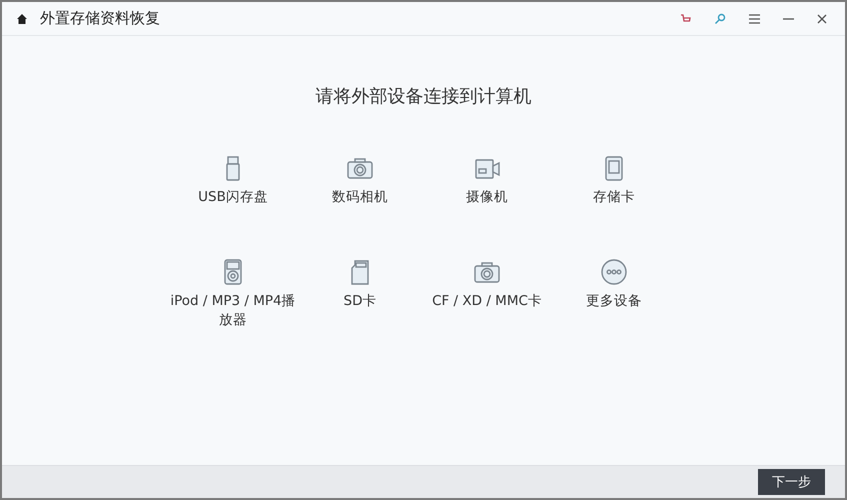 The height and width of the screenshot is (500, 847). Describe the element at coordinates (424, 96) in the screenshot. I see `instruction-heading: 请将外部设备连接到计算机` at that location.